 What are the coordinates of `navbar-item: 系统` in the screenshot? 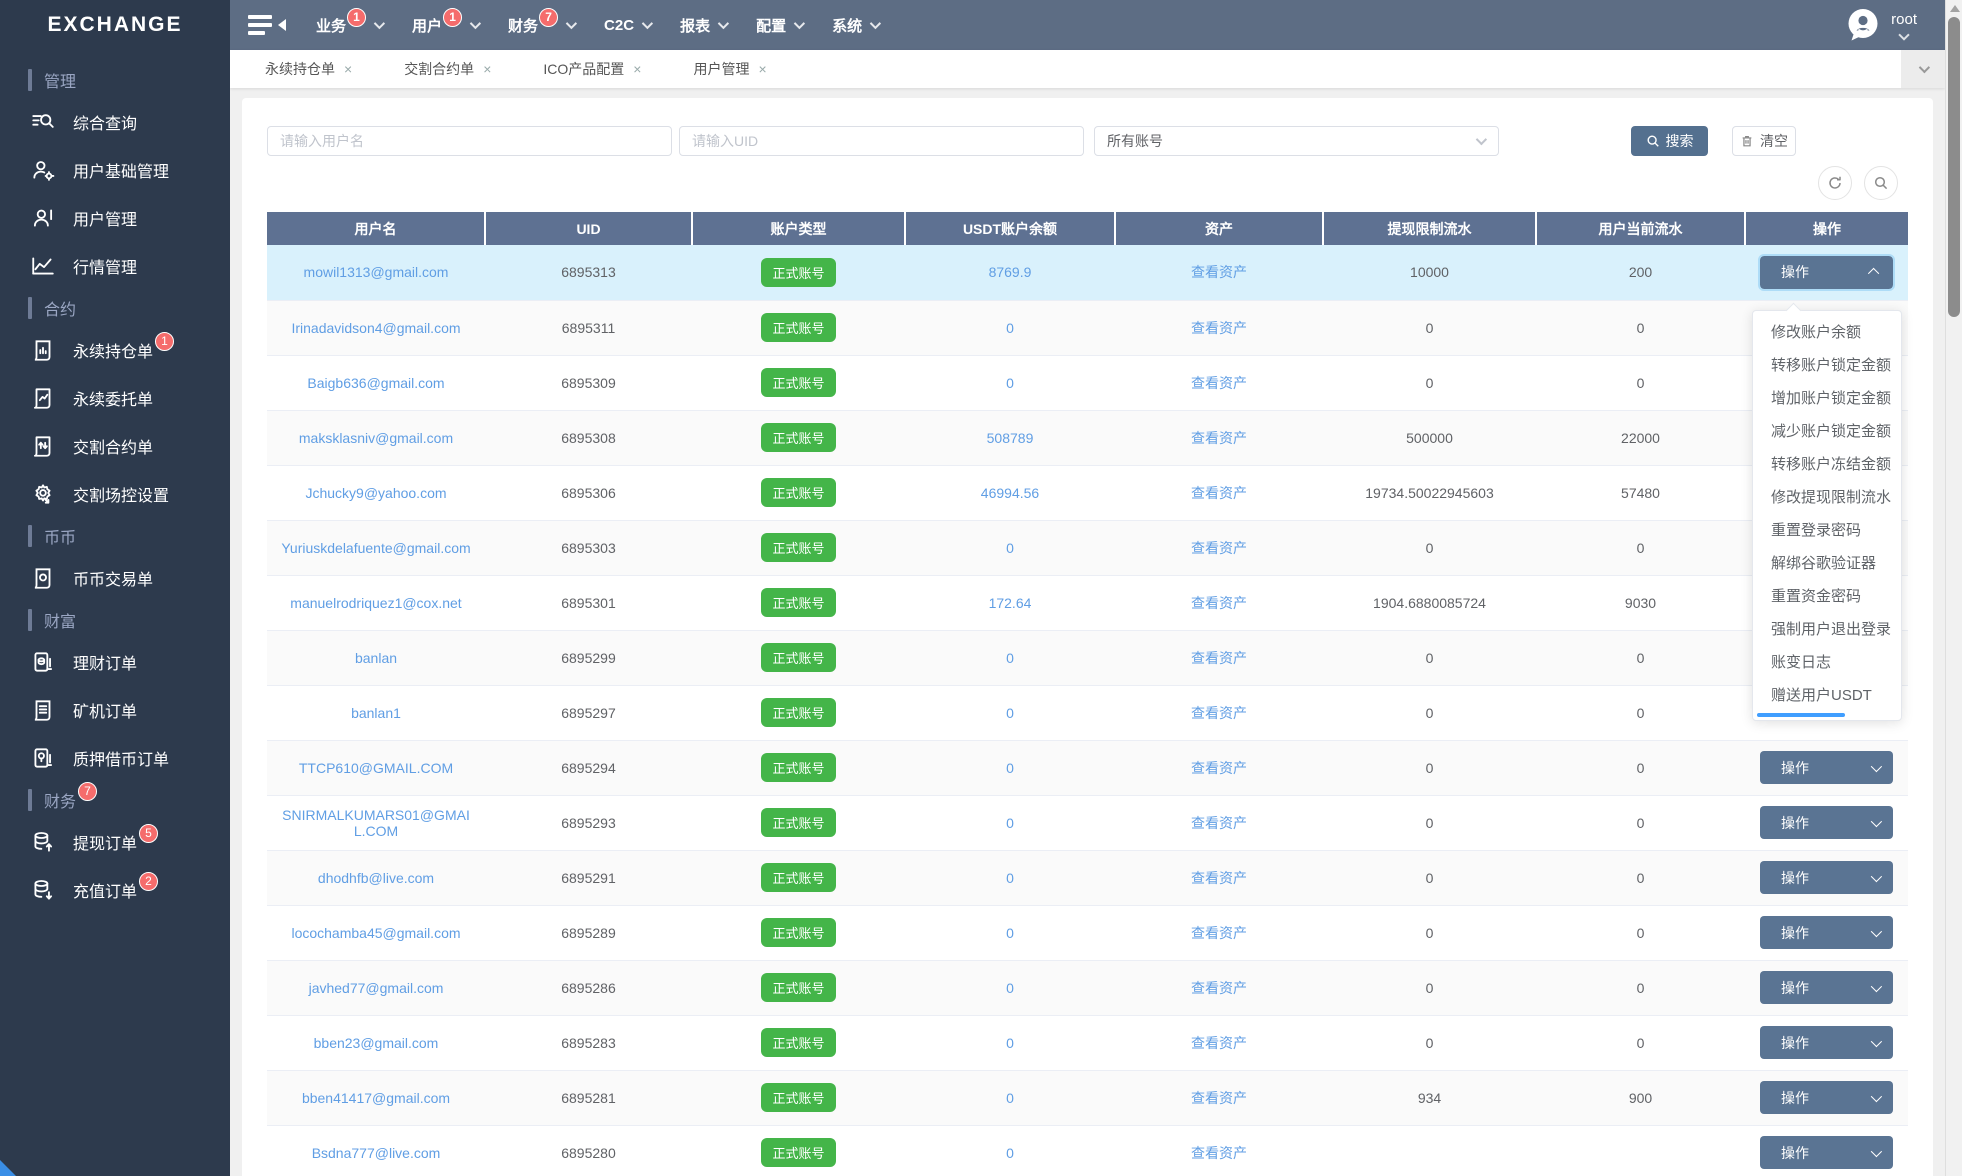 It's located at (857, 25).